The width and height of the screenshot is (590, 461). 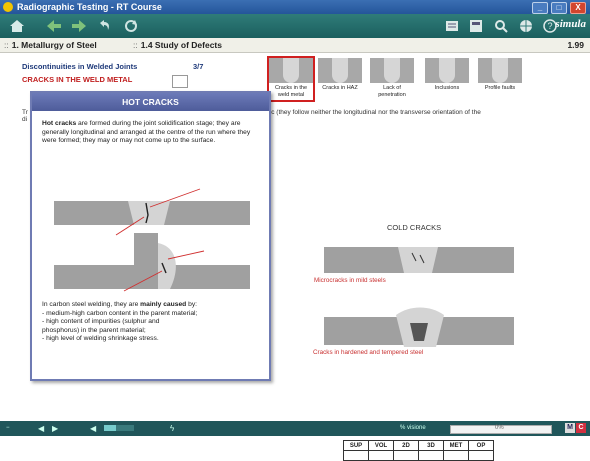 I want to click on inspection-code-table: SUP VOL 2D 3D MET OP, so click(x=418, y=450).